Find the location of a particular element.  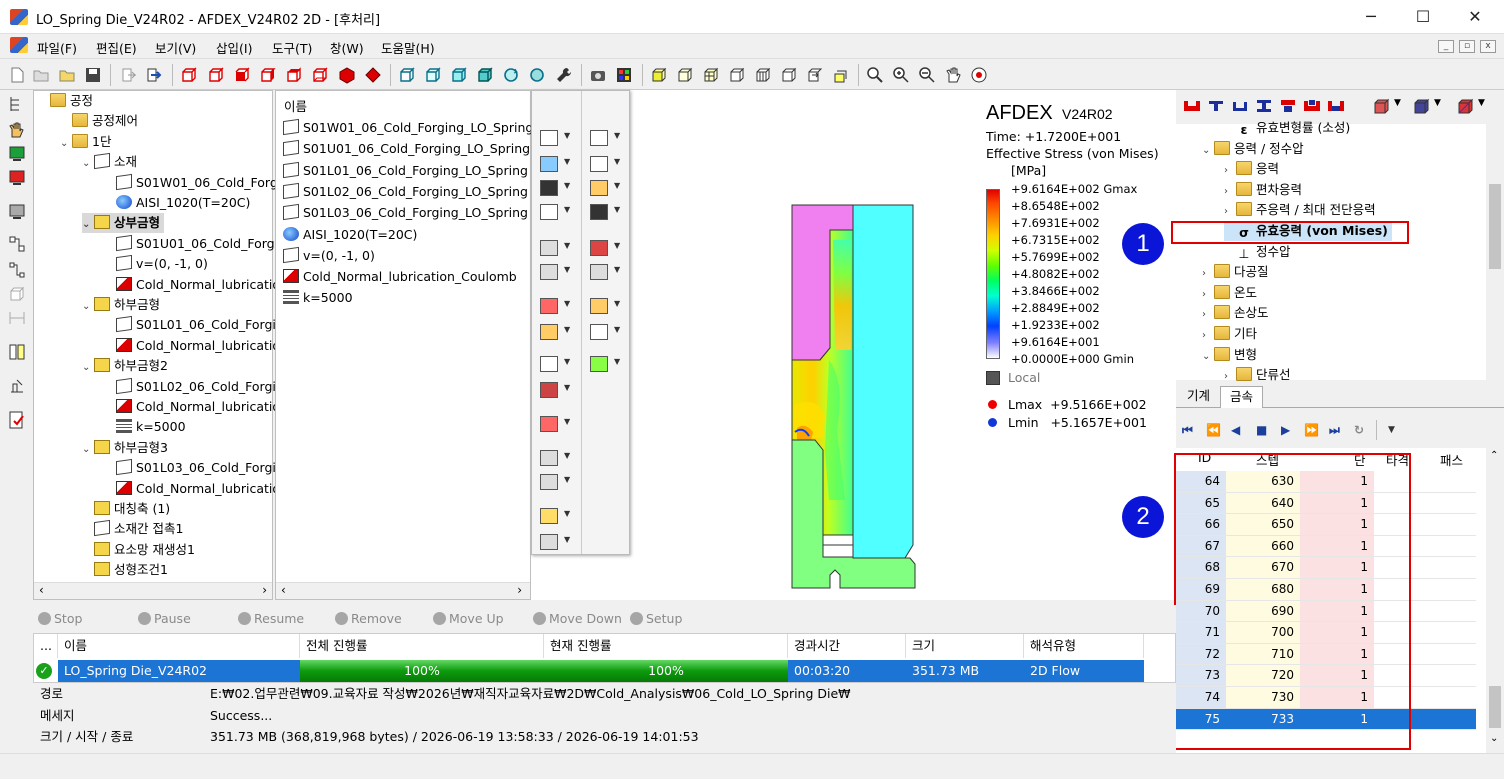

result-tree-item: › 온도 is located at coordinates (1229, 293).